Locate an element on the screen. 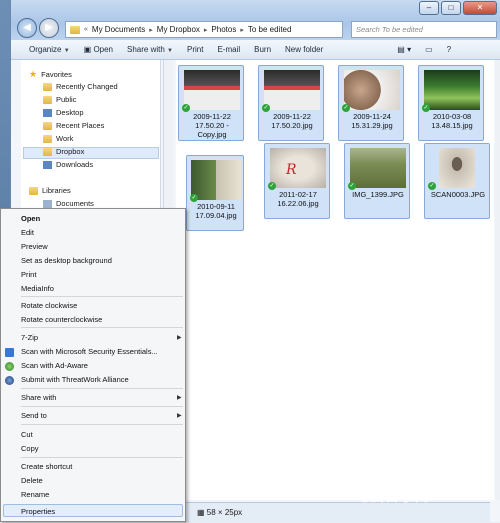  file-item: R ✓ 2011-02-17 16.22.06.jpg is located at coordinates (297, 181).